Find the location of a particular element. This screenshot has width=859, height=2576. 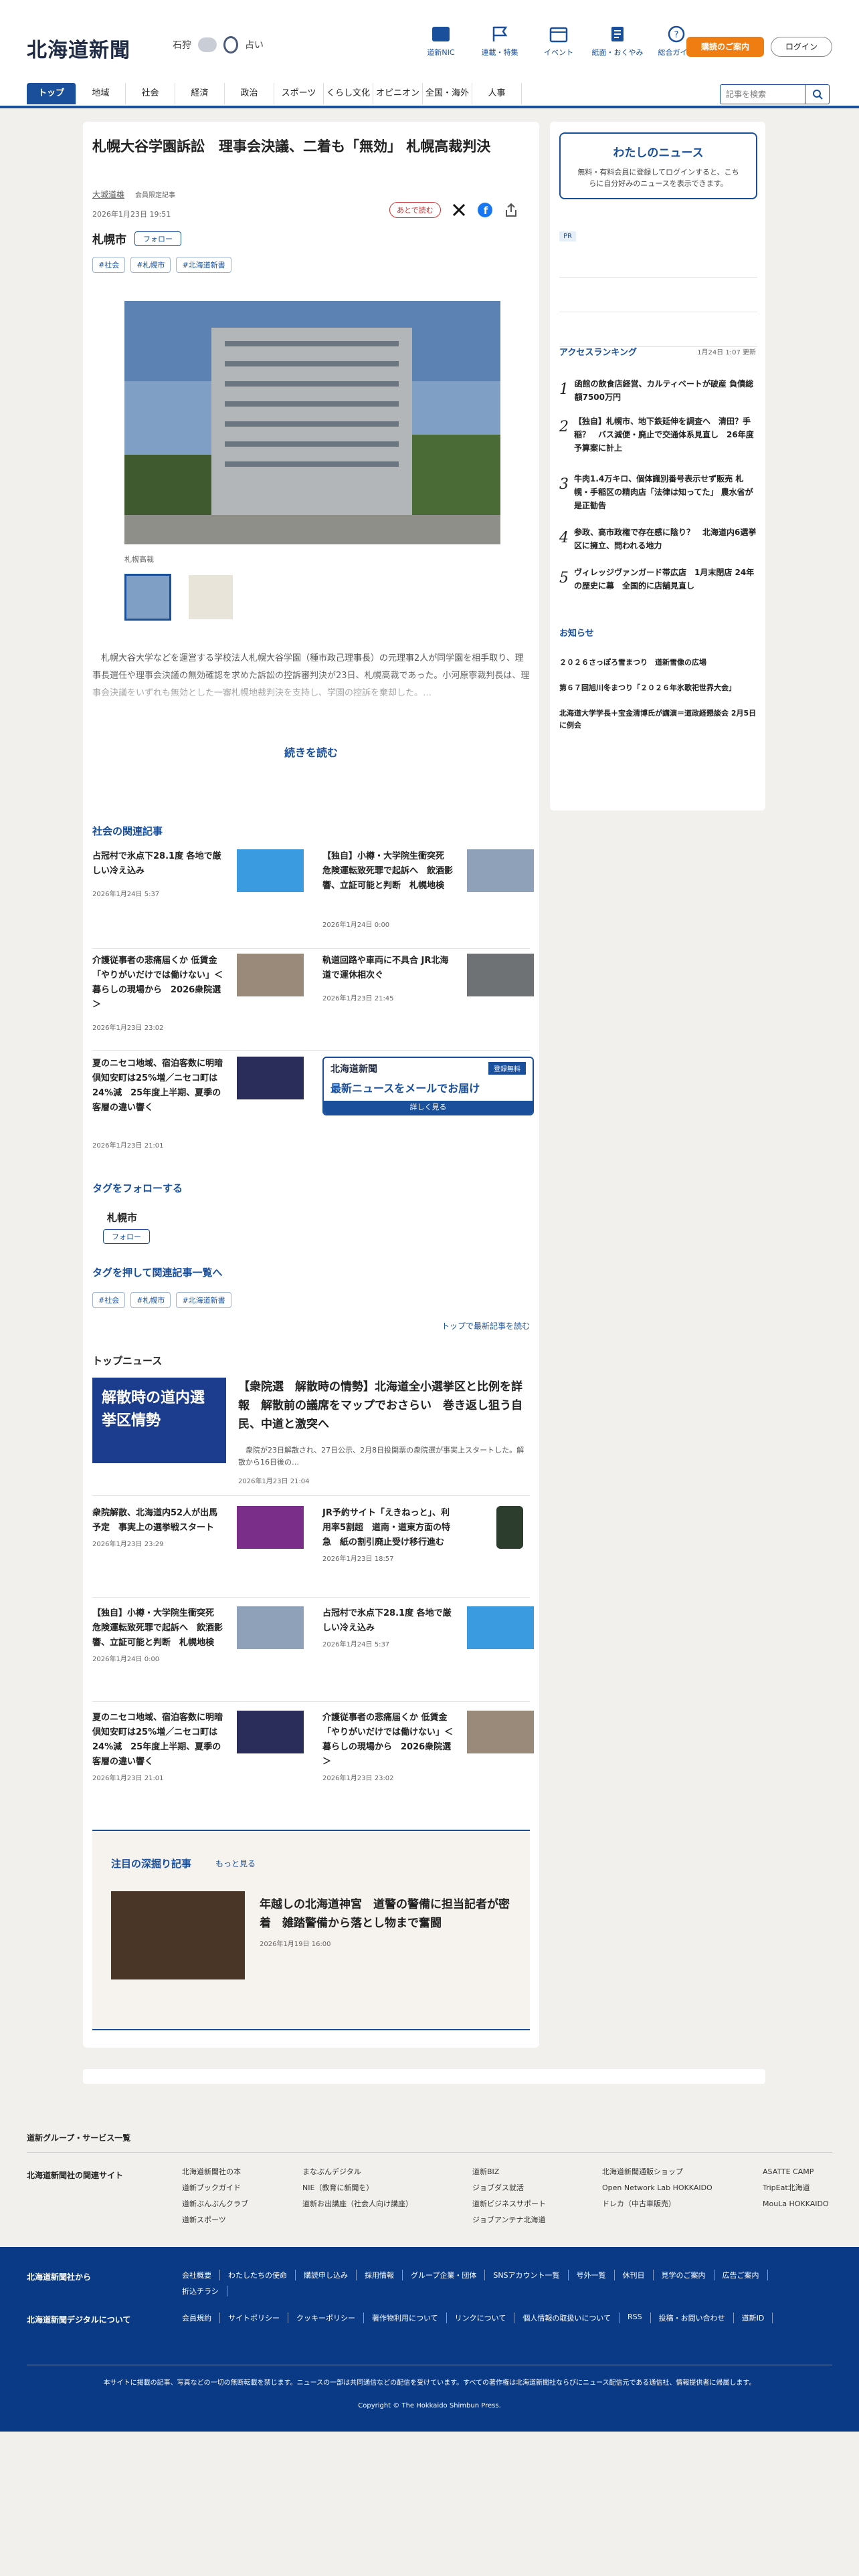

weather-widget: 石狩 占い is located at coordinates (218, 44).